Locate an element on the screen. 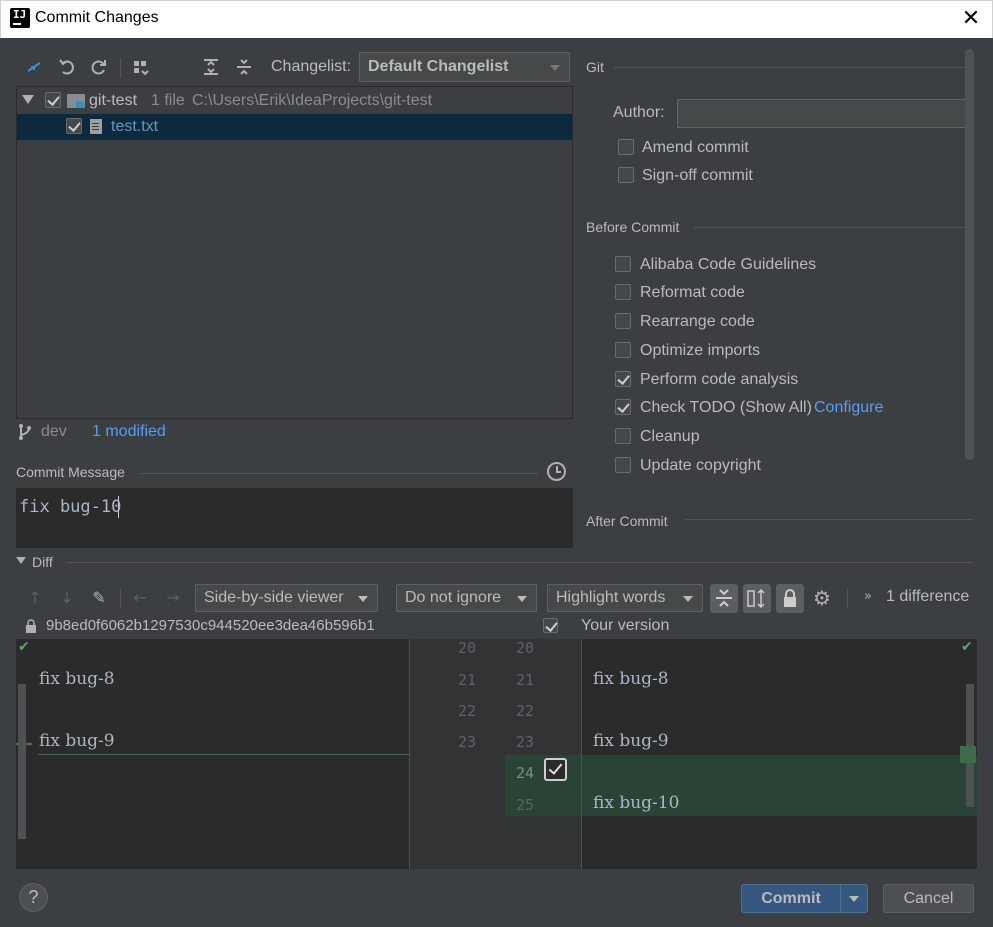 This screenshot has width=993, height=927. left-line-number: 21 is located at coordinates (466, 680).